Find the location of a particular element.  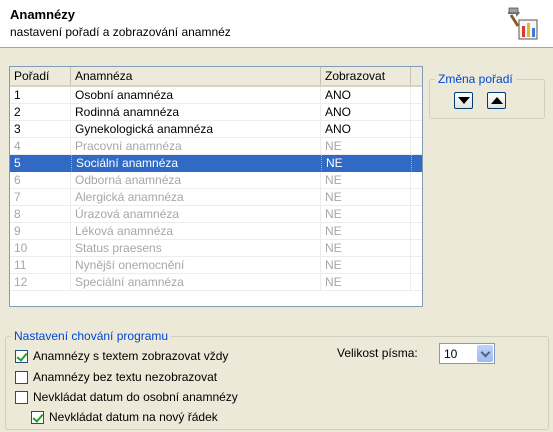

row-order: 5 is located at coordinates (40, 163).